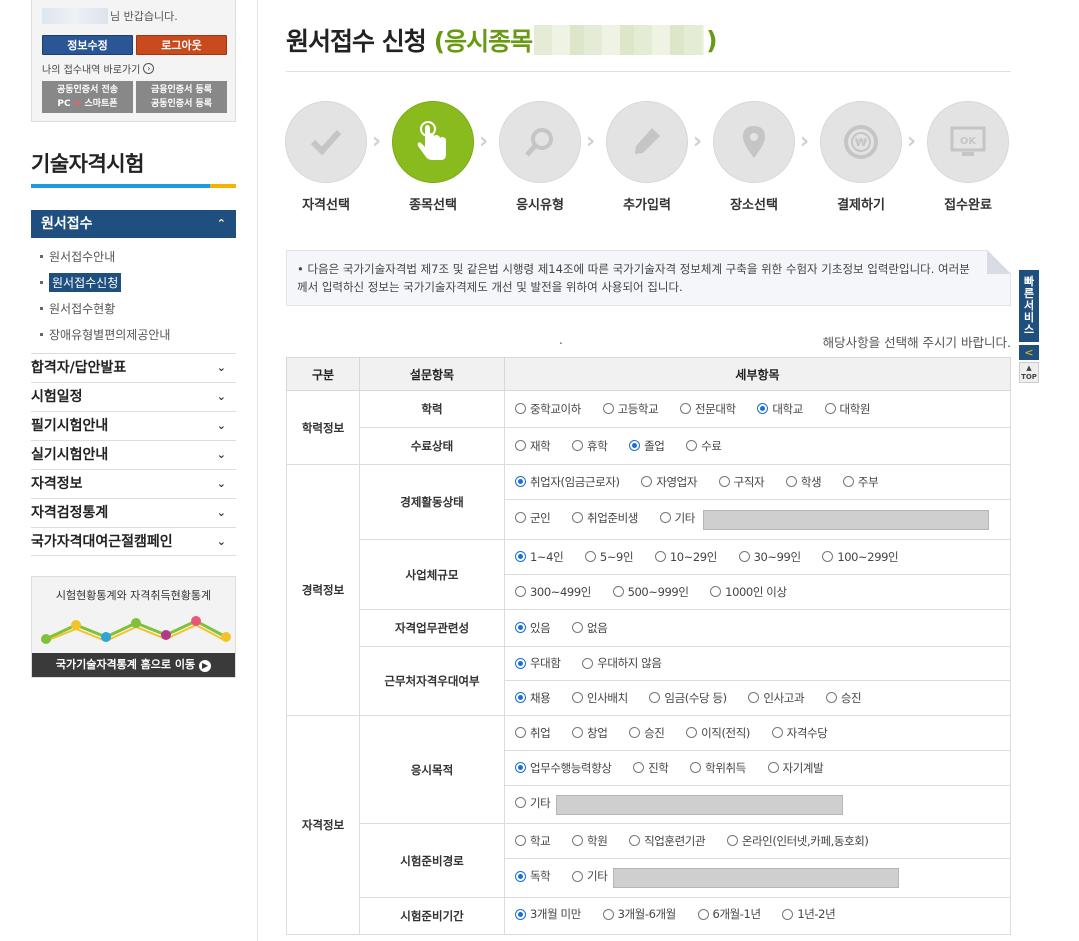 This screenshot has height=941, width=1079. Describe the element at coordinates (609, 557) in the screenshot. I see `radio-option: 5~9인` at that location.